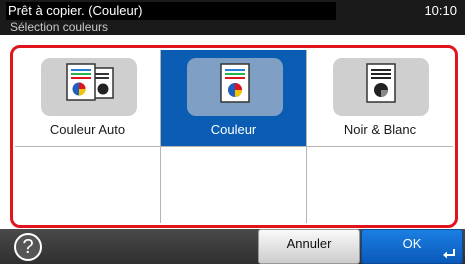 The image size is (465, 264). Describe the element at coordinates (59, 27) in the screenshot. I see `screen-subtitle: Sélection couleurs` at that location.